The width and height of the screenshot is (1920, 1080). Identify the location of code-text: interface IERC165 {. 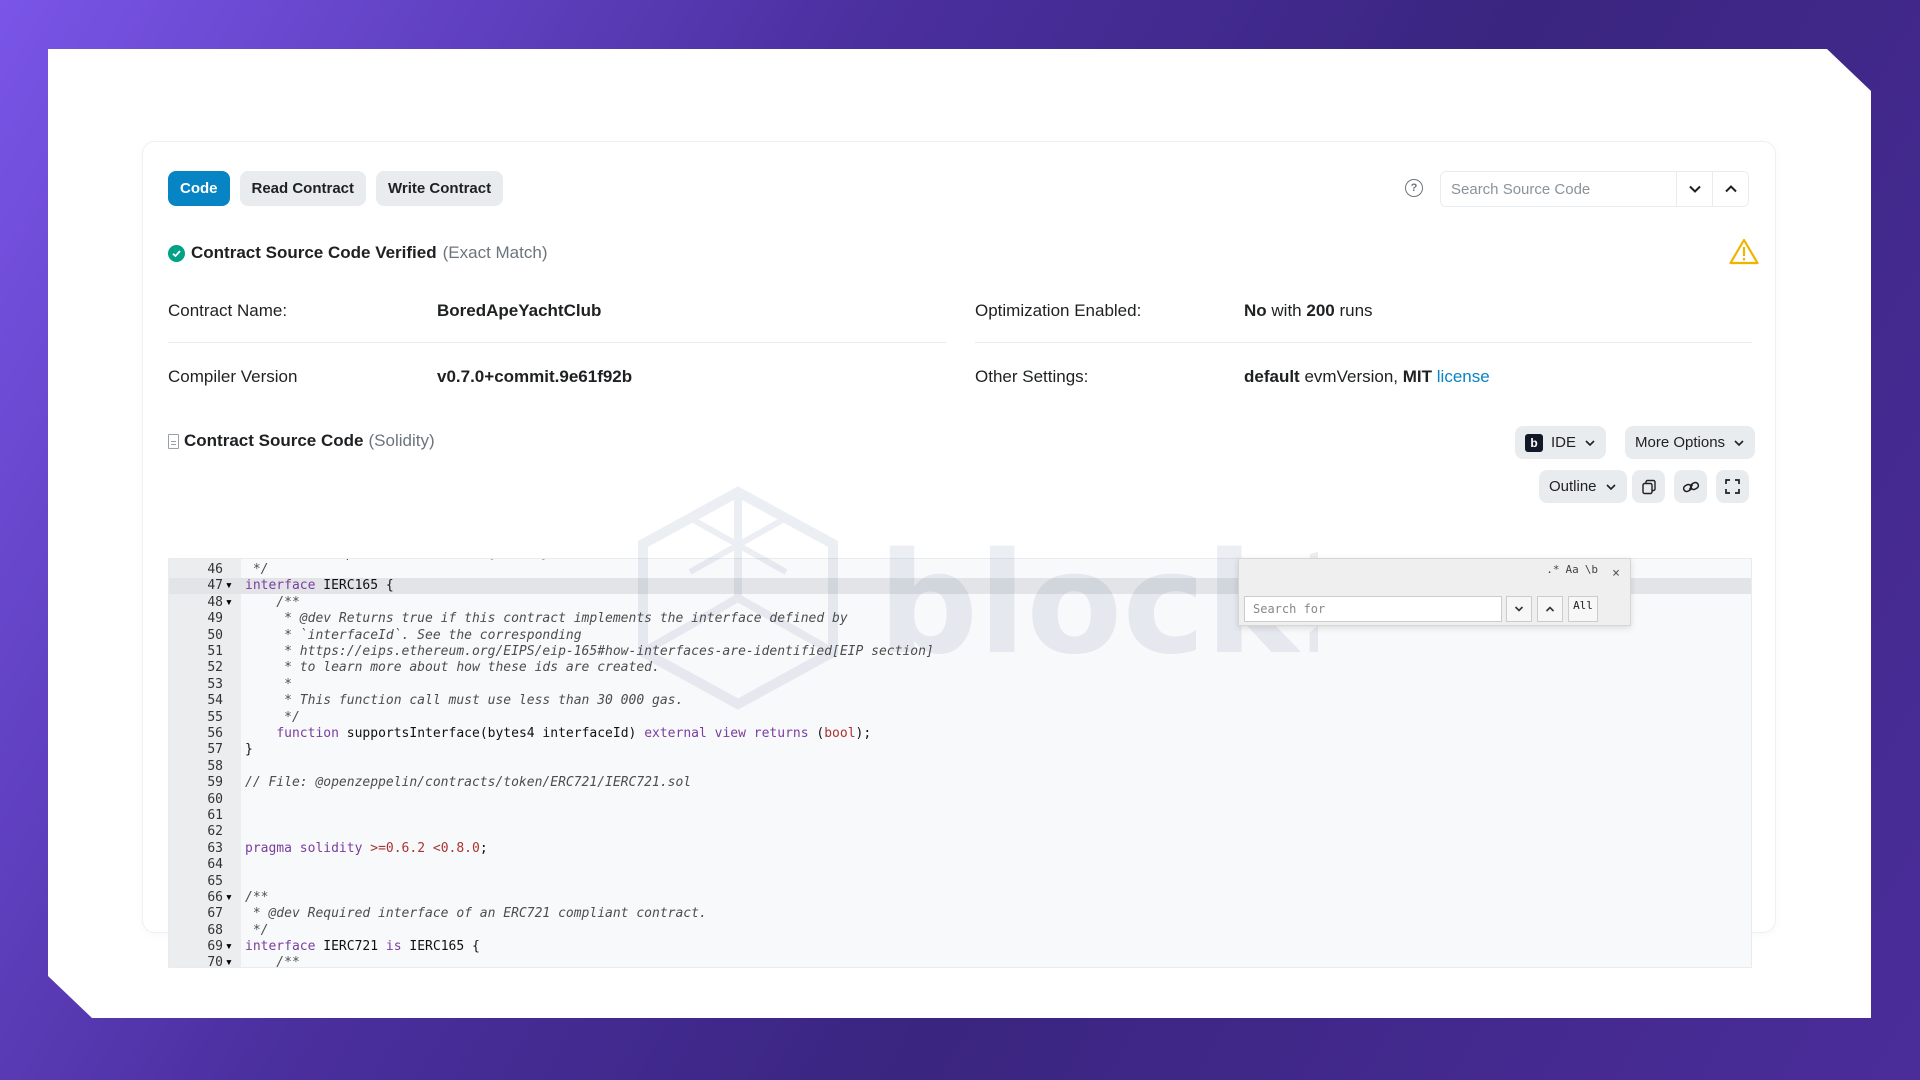
(319, 586).